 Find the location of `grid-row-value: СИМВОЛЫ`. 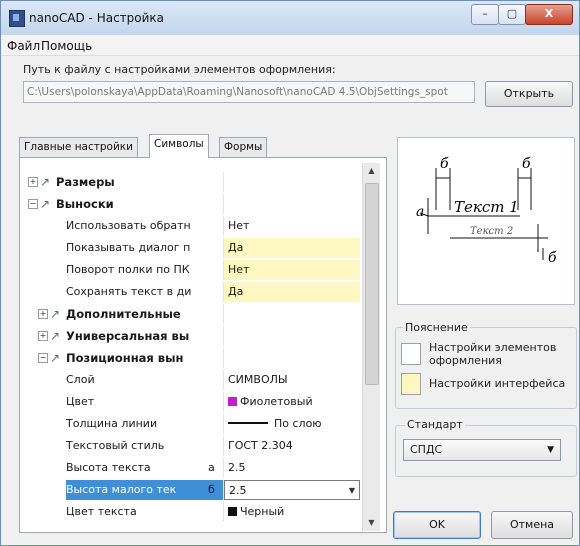

grid-row-value: СИМВОЛЫ is located at coordinates (292, 380).